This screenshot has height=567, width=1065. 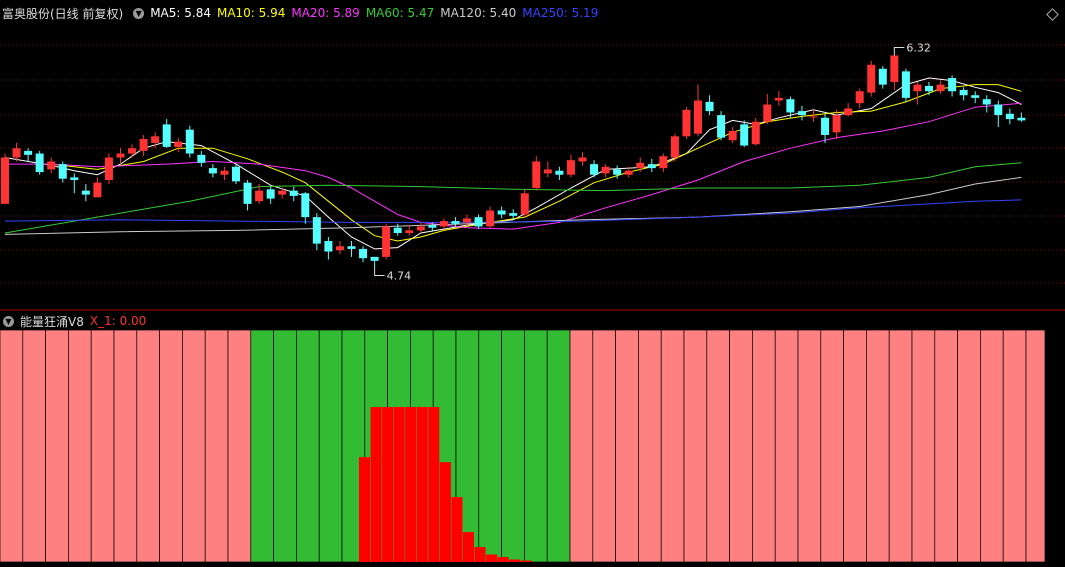 What do you see at coordinates (513, 205) in the screenshot?
I see `ma120-line` at bounding box center [513, 205].